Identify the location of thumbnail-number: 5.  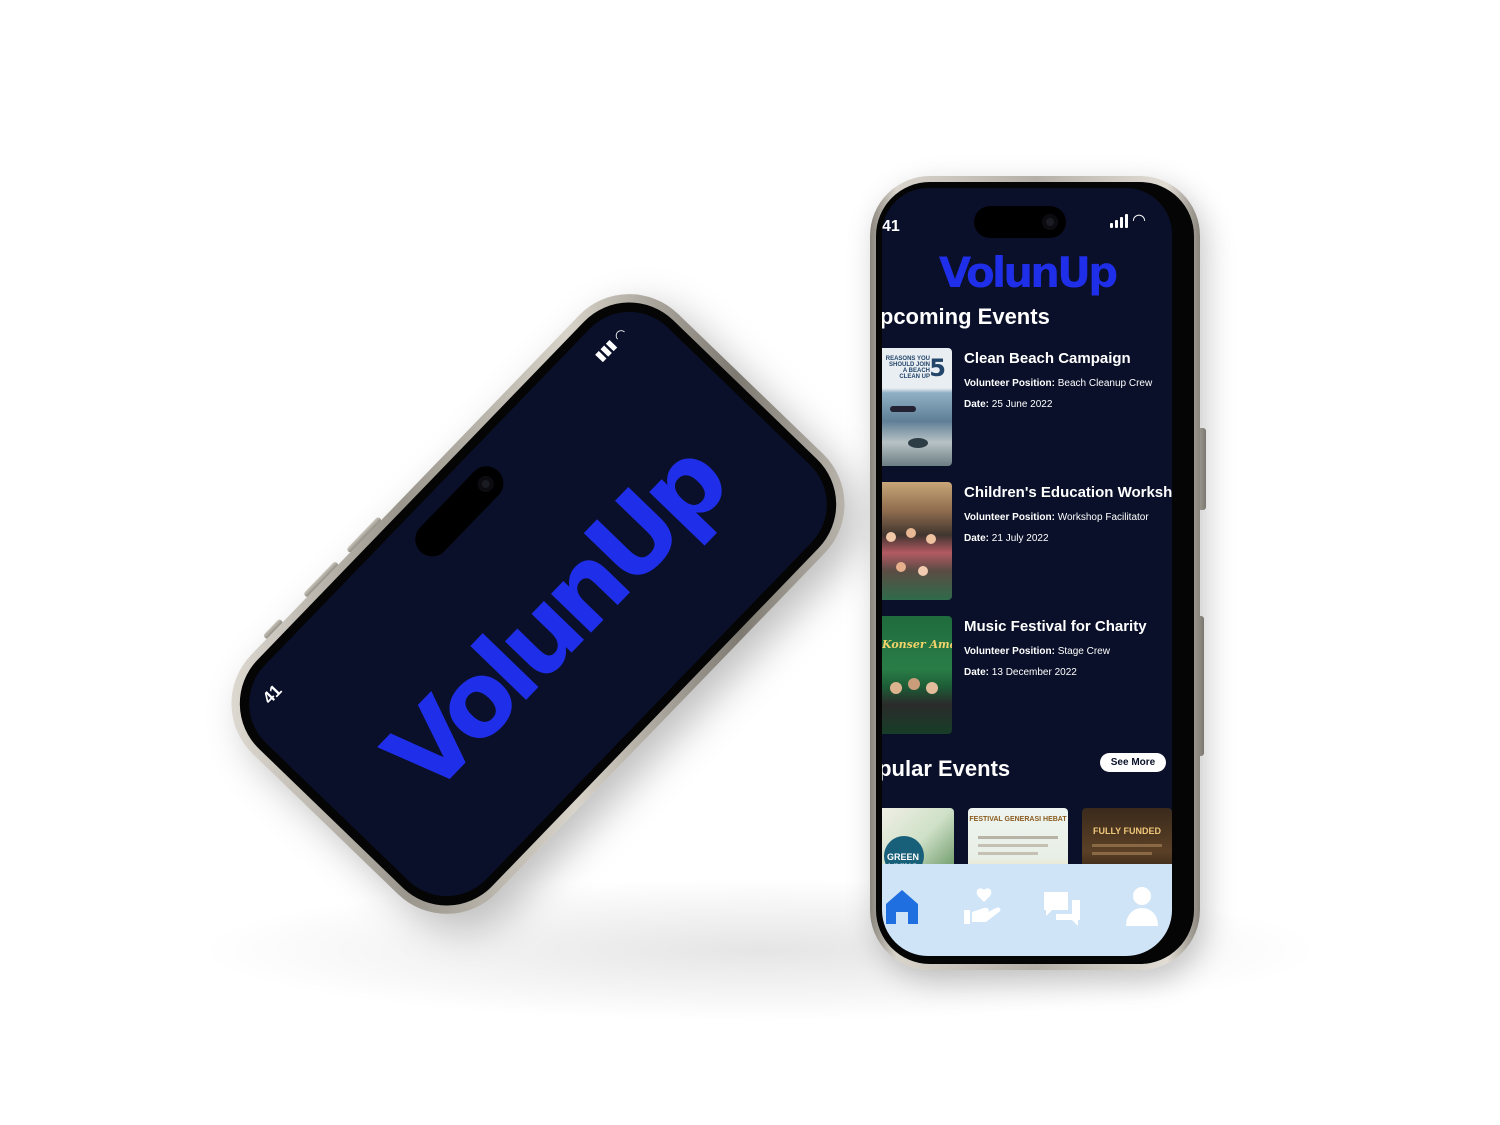
(937, 368).